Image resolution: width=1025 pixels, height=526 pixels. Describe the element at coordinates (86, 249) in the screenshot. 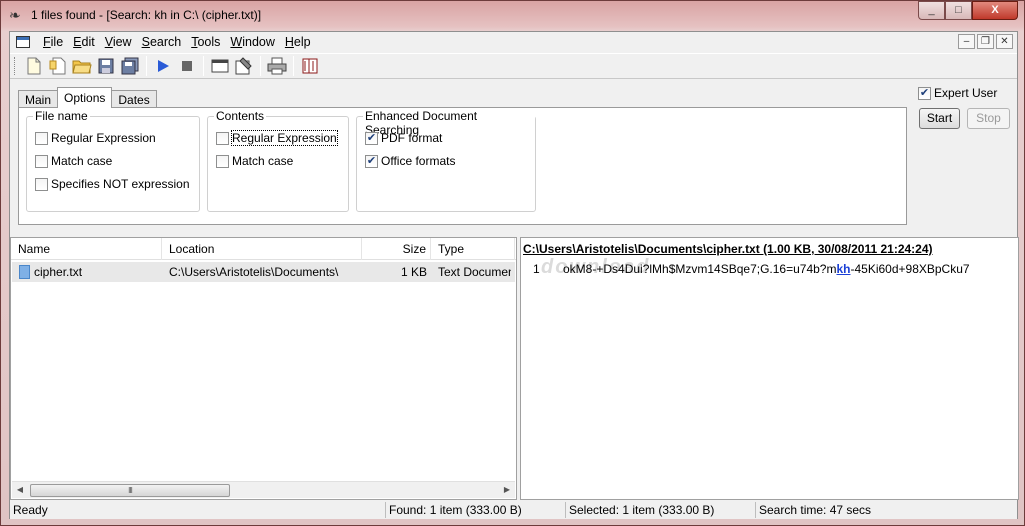

I see `column-name: Name` at that location.